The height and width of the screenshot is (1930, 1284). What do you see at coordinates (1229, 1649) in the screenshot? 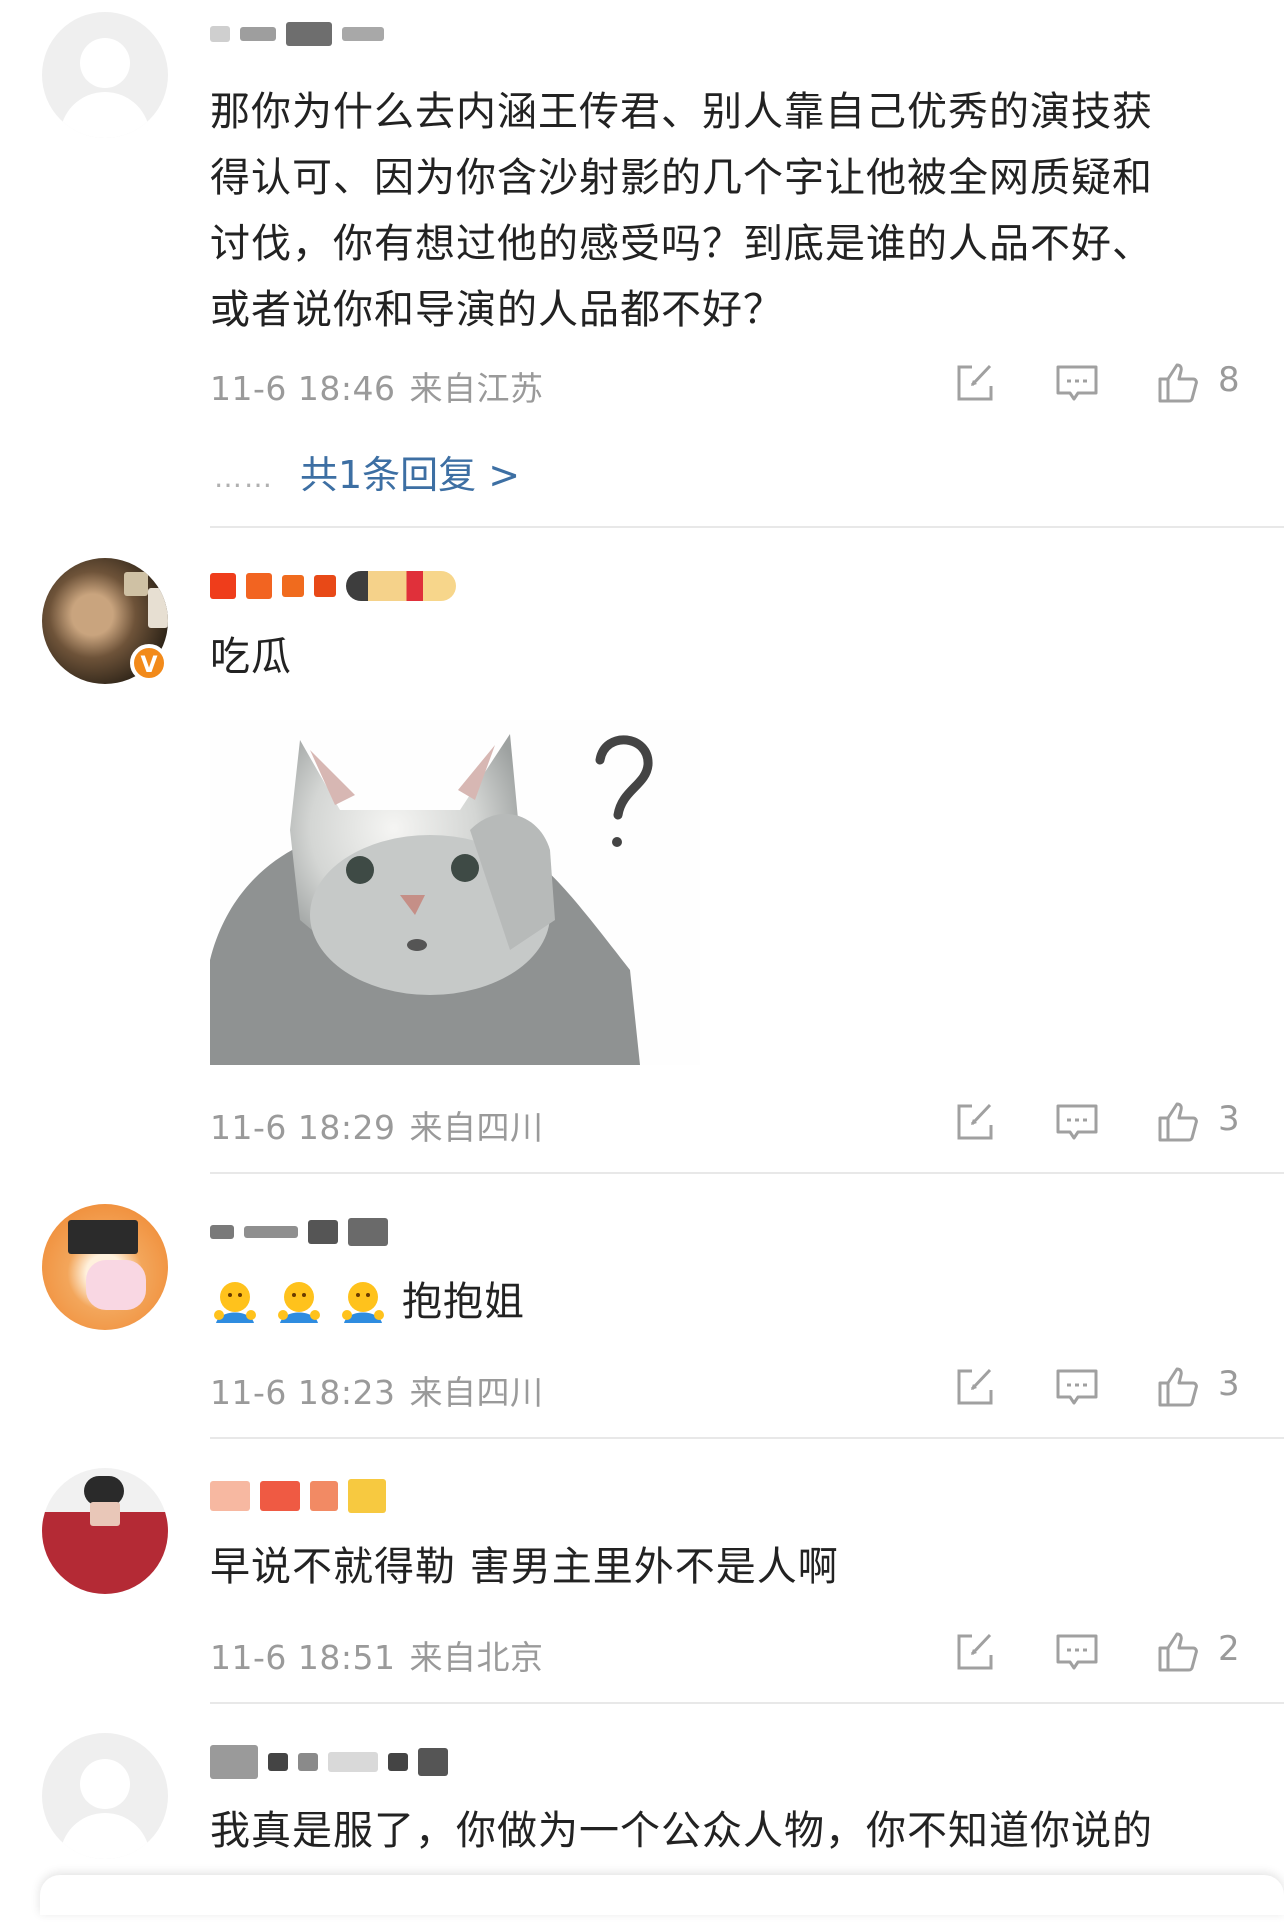
I see `like-count: 2` at bounding box center [1229, 1649].